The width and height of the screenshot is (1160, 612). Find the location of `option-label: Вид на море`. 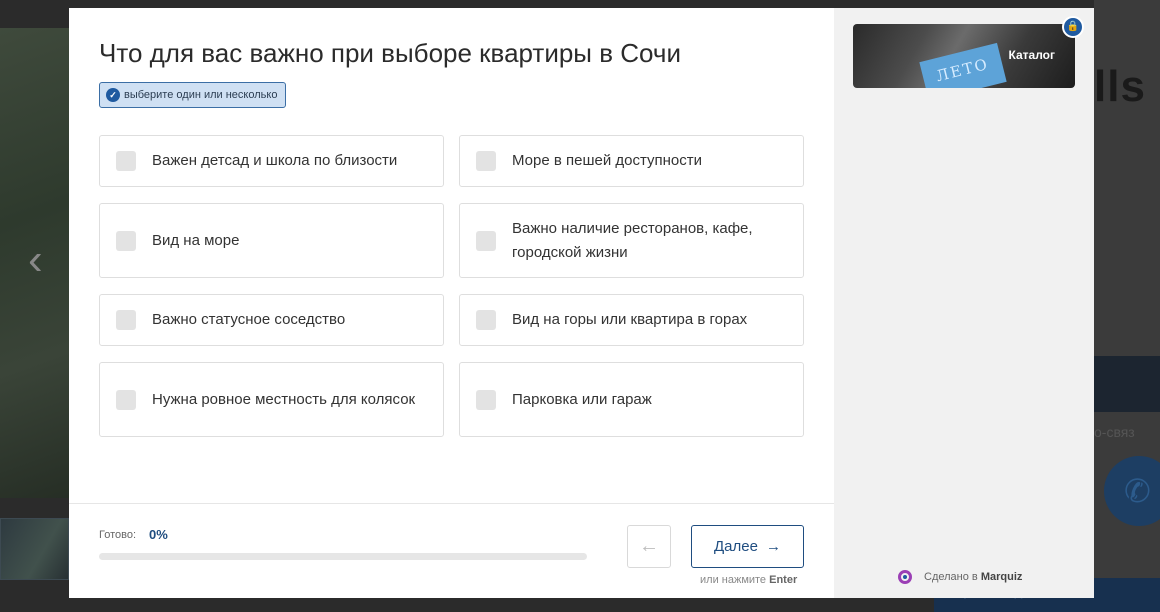

option-label: Вид на море is located at coordinates (196, 240).